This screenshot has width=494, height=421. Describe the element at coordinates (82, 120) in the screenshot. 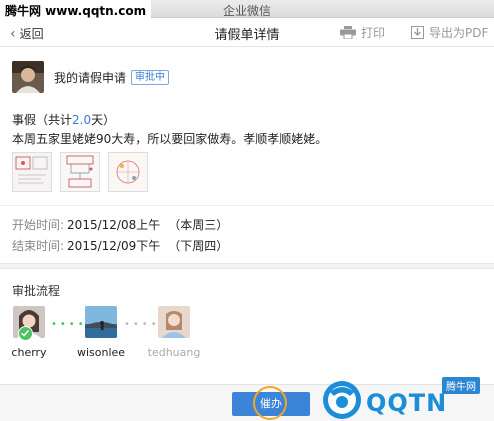

I see `leave-days: 2.0` at that location.